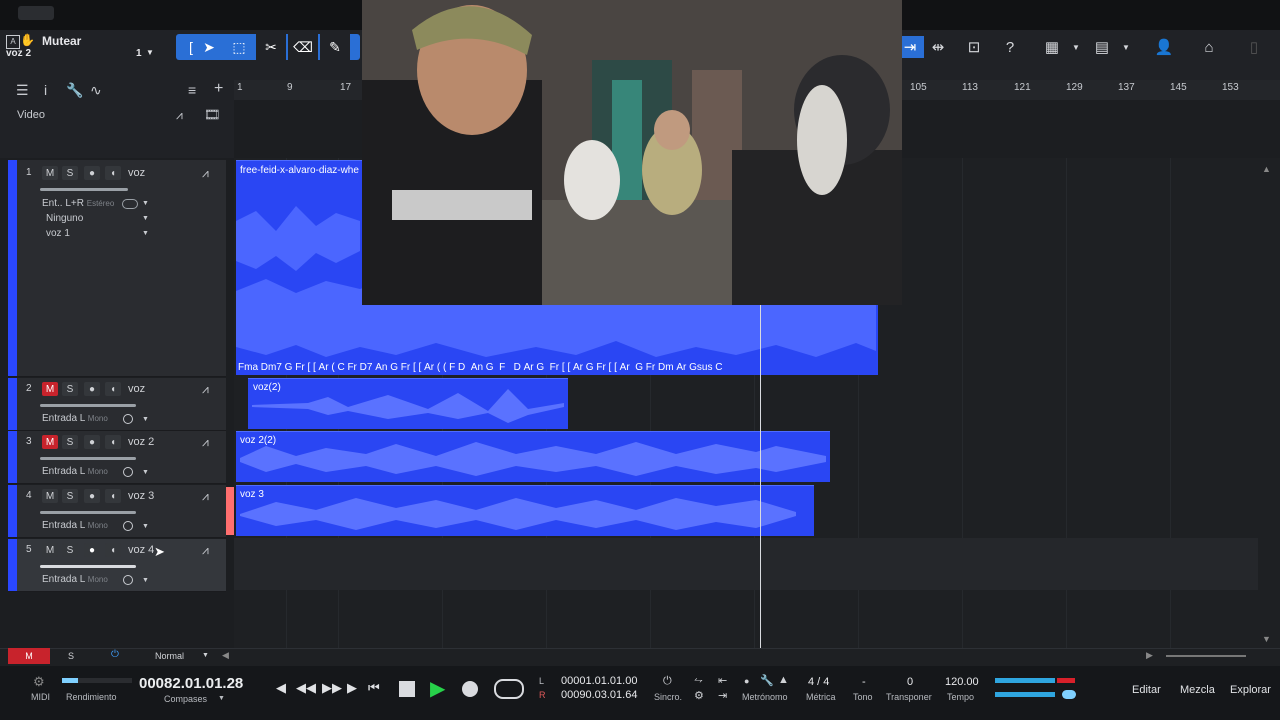 Image resolution: width=1280 pixels, height=720 pixels. I want to click on automation-icon: A, so click(13, 42).